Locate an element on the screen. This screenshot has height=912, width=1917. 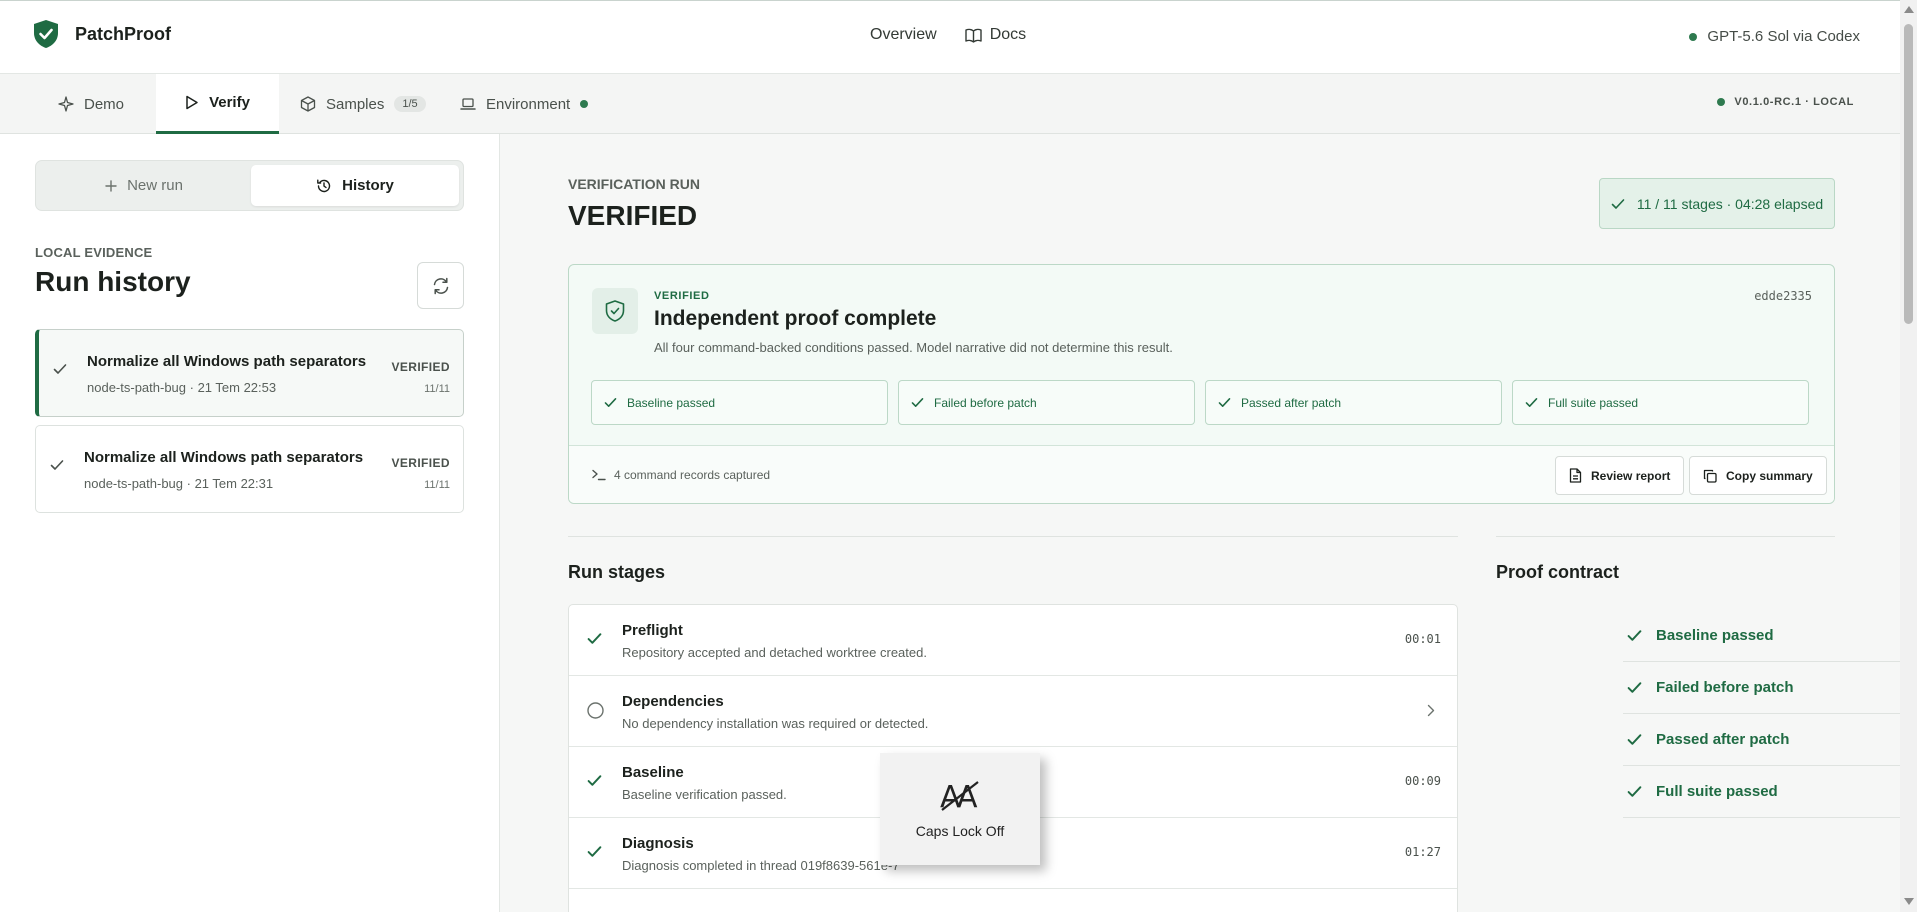
condition-item: Failed before patch is located at coordinates (1046, 402).